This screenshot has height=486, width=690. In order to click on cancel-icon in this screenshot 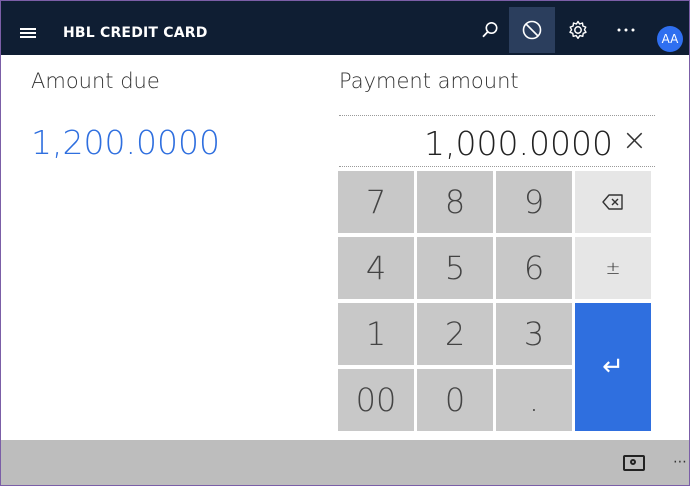, I will do `click(532, 30)`.